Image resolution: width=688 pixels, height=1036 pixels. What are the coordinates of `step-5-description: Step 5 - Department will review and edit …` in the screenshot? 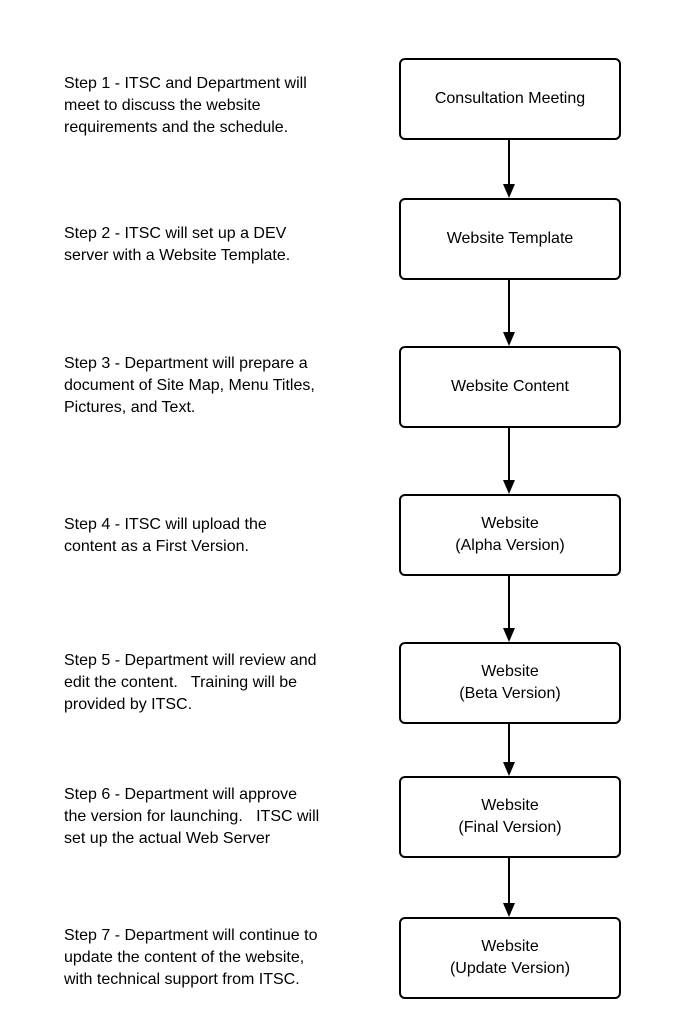 It's located at (219, 683).